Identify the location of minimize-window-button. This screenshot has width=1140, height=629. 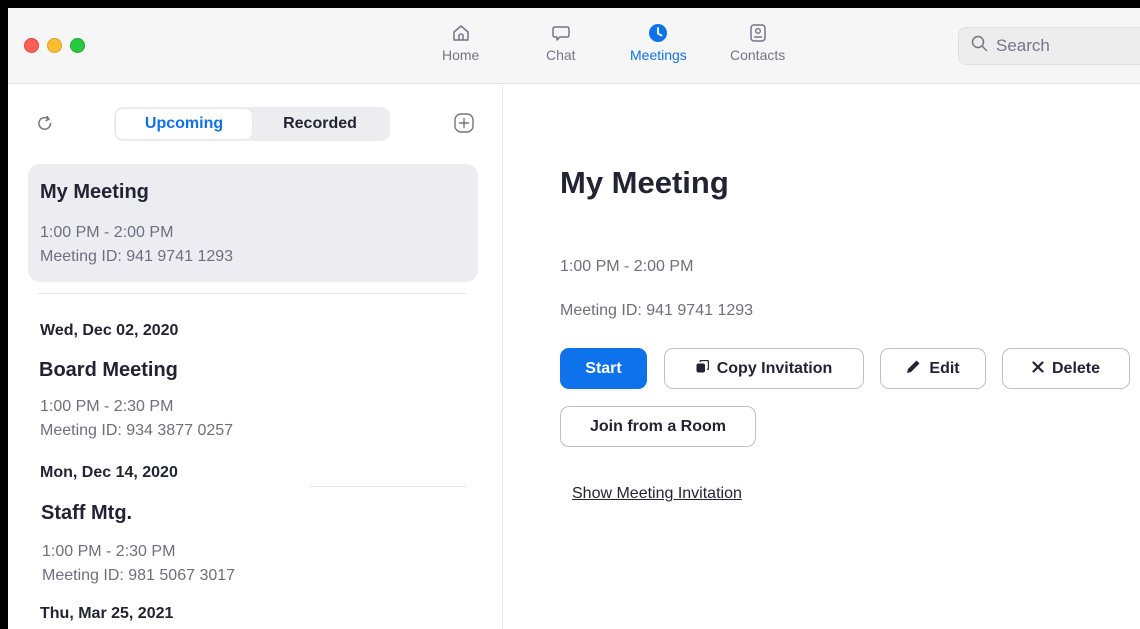
(54, 45).